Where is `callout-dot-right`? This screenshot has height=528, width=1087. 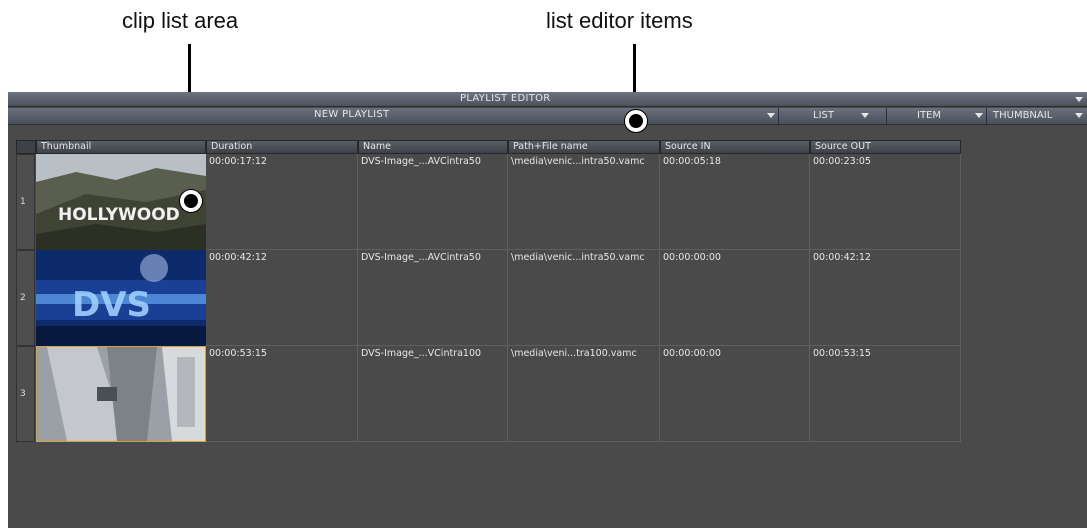 callout-dot-right is located at coordinates (636, 121).